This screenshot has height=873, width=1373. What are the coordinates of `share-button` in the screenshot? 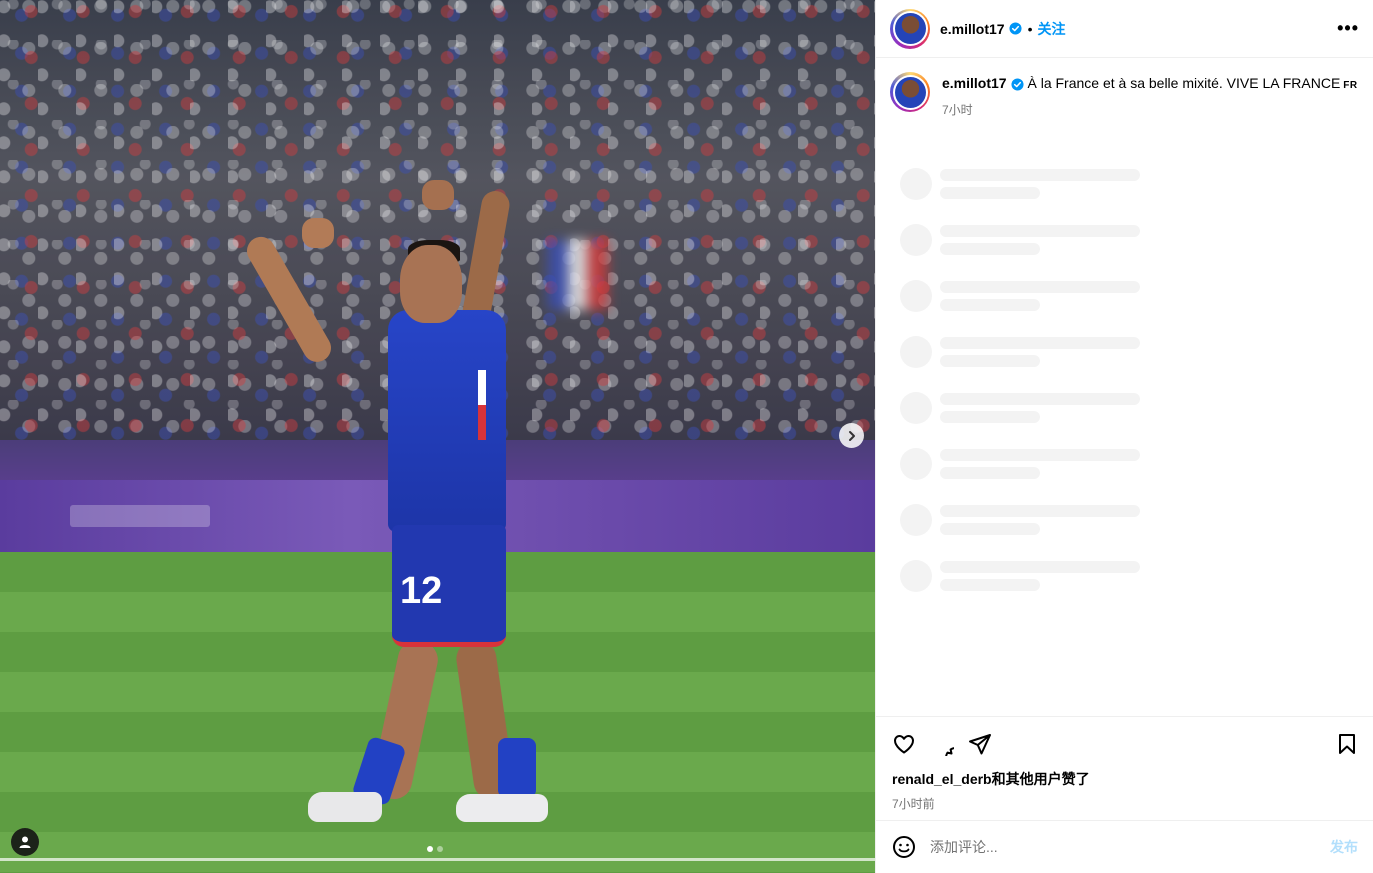 It's located at (980, 744).